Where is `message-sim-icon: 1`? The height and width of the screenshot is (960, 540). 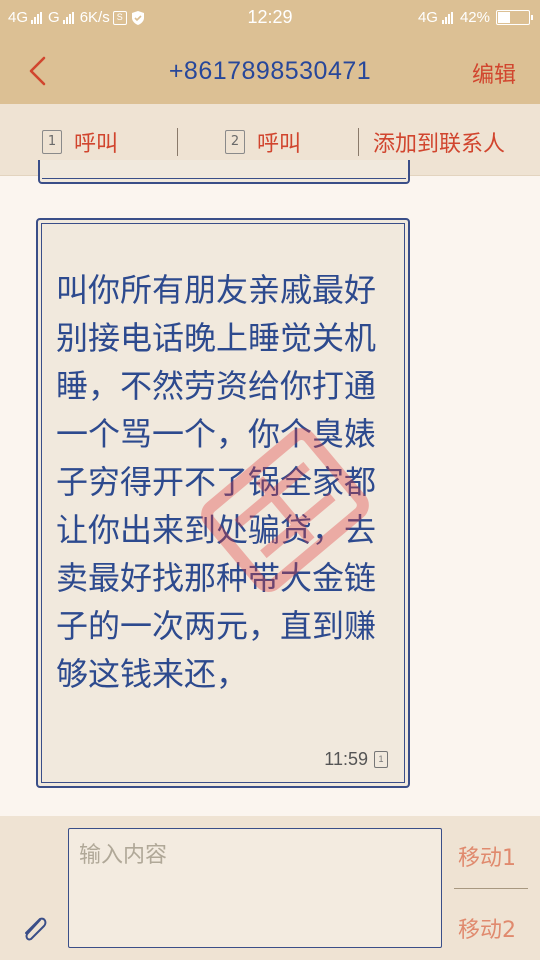
message-sim-icon: 1 is located at coordinates (381, 759).